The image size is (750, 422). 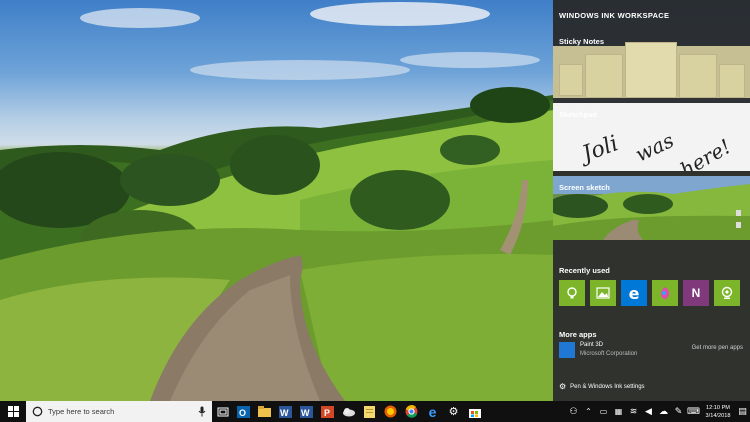 What do you see at coordinates (634, 293) in the screenshot?
I see `edge-app-icon: e` at bounding box center [634, 293].